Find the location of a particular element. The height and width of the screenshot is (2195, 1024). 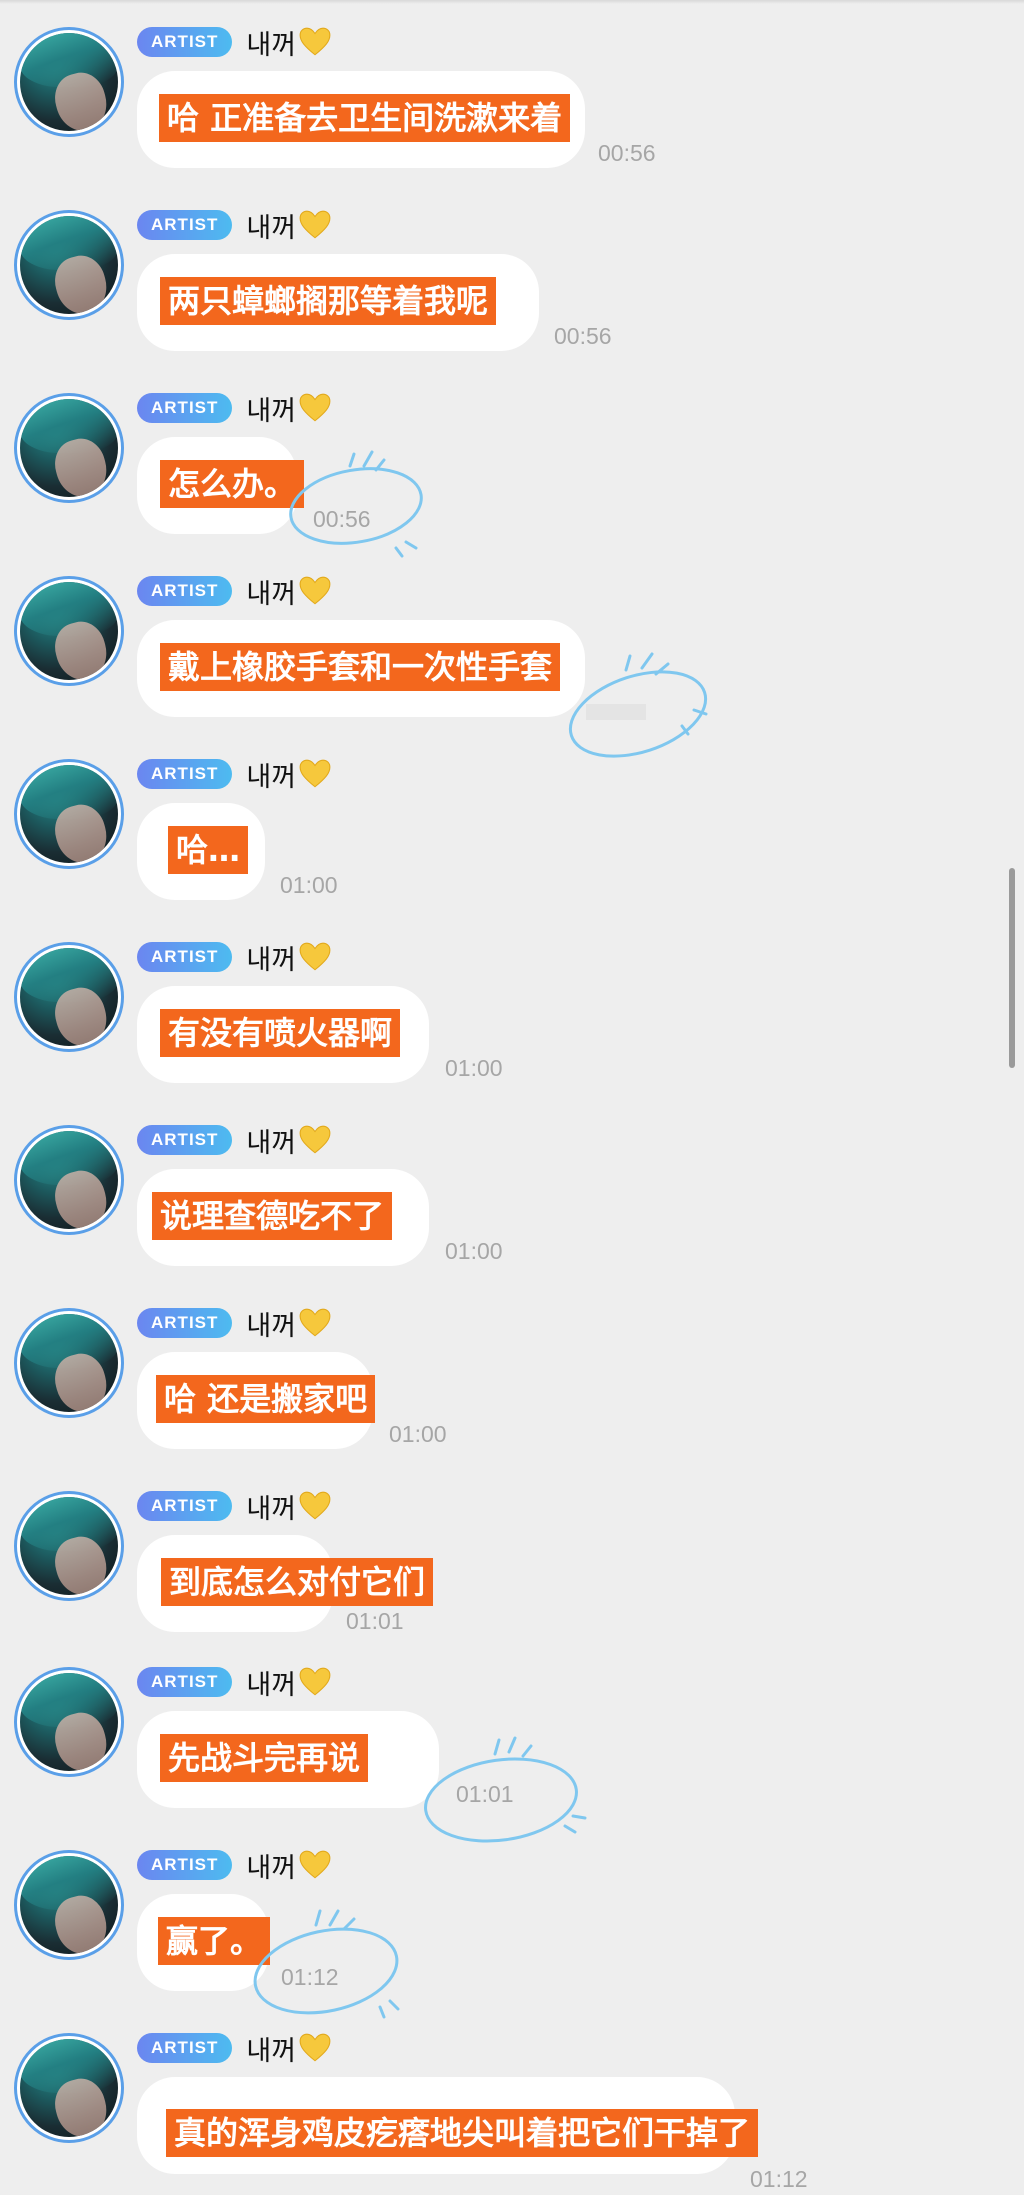

message-row: ARTIST 내꺼 说理查德吃不了 01:00 is located at coordinates (512, 1189).